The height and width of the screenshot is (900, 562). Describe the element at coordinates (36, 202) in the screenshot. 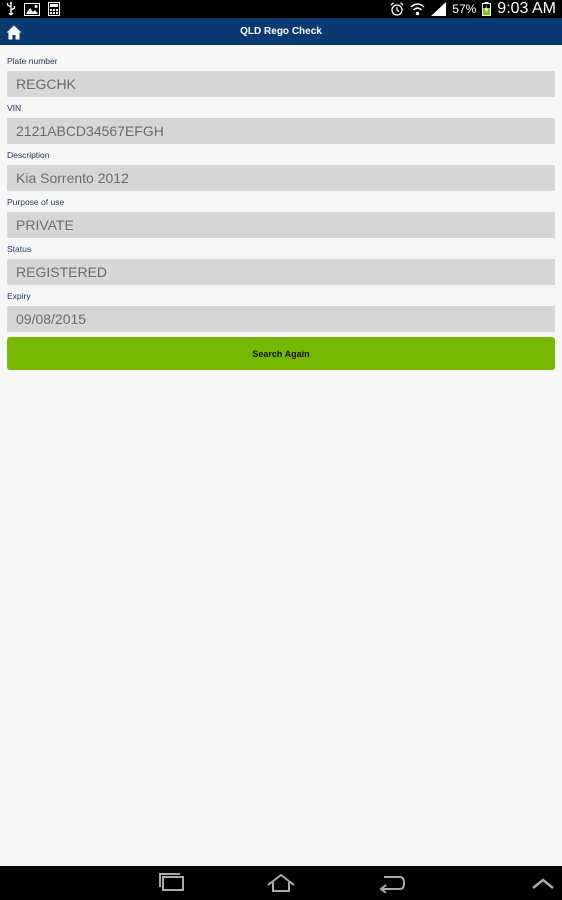

I see `field-label: Purpose of use` at that location.